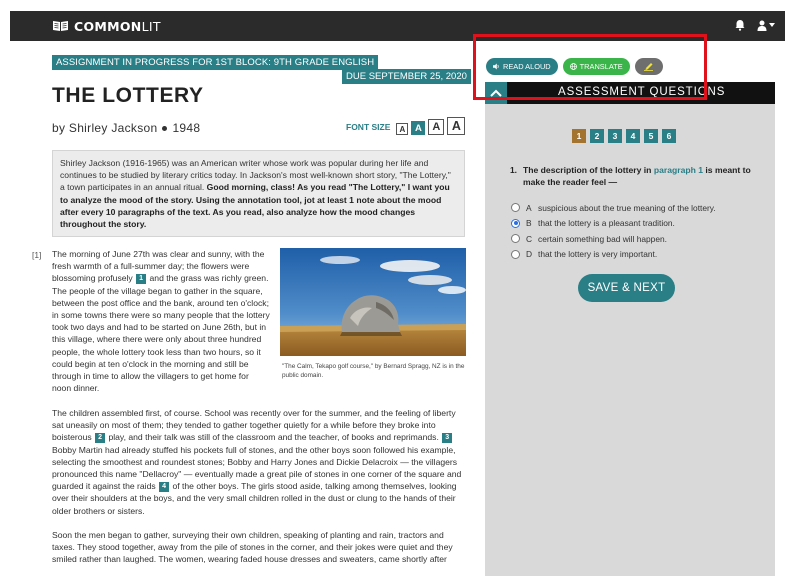 The width and height of the screenshot is (795, 576). I want to click on logo-wordmark: COMMONLIT, so click(117, 26).